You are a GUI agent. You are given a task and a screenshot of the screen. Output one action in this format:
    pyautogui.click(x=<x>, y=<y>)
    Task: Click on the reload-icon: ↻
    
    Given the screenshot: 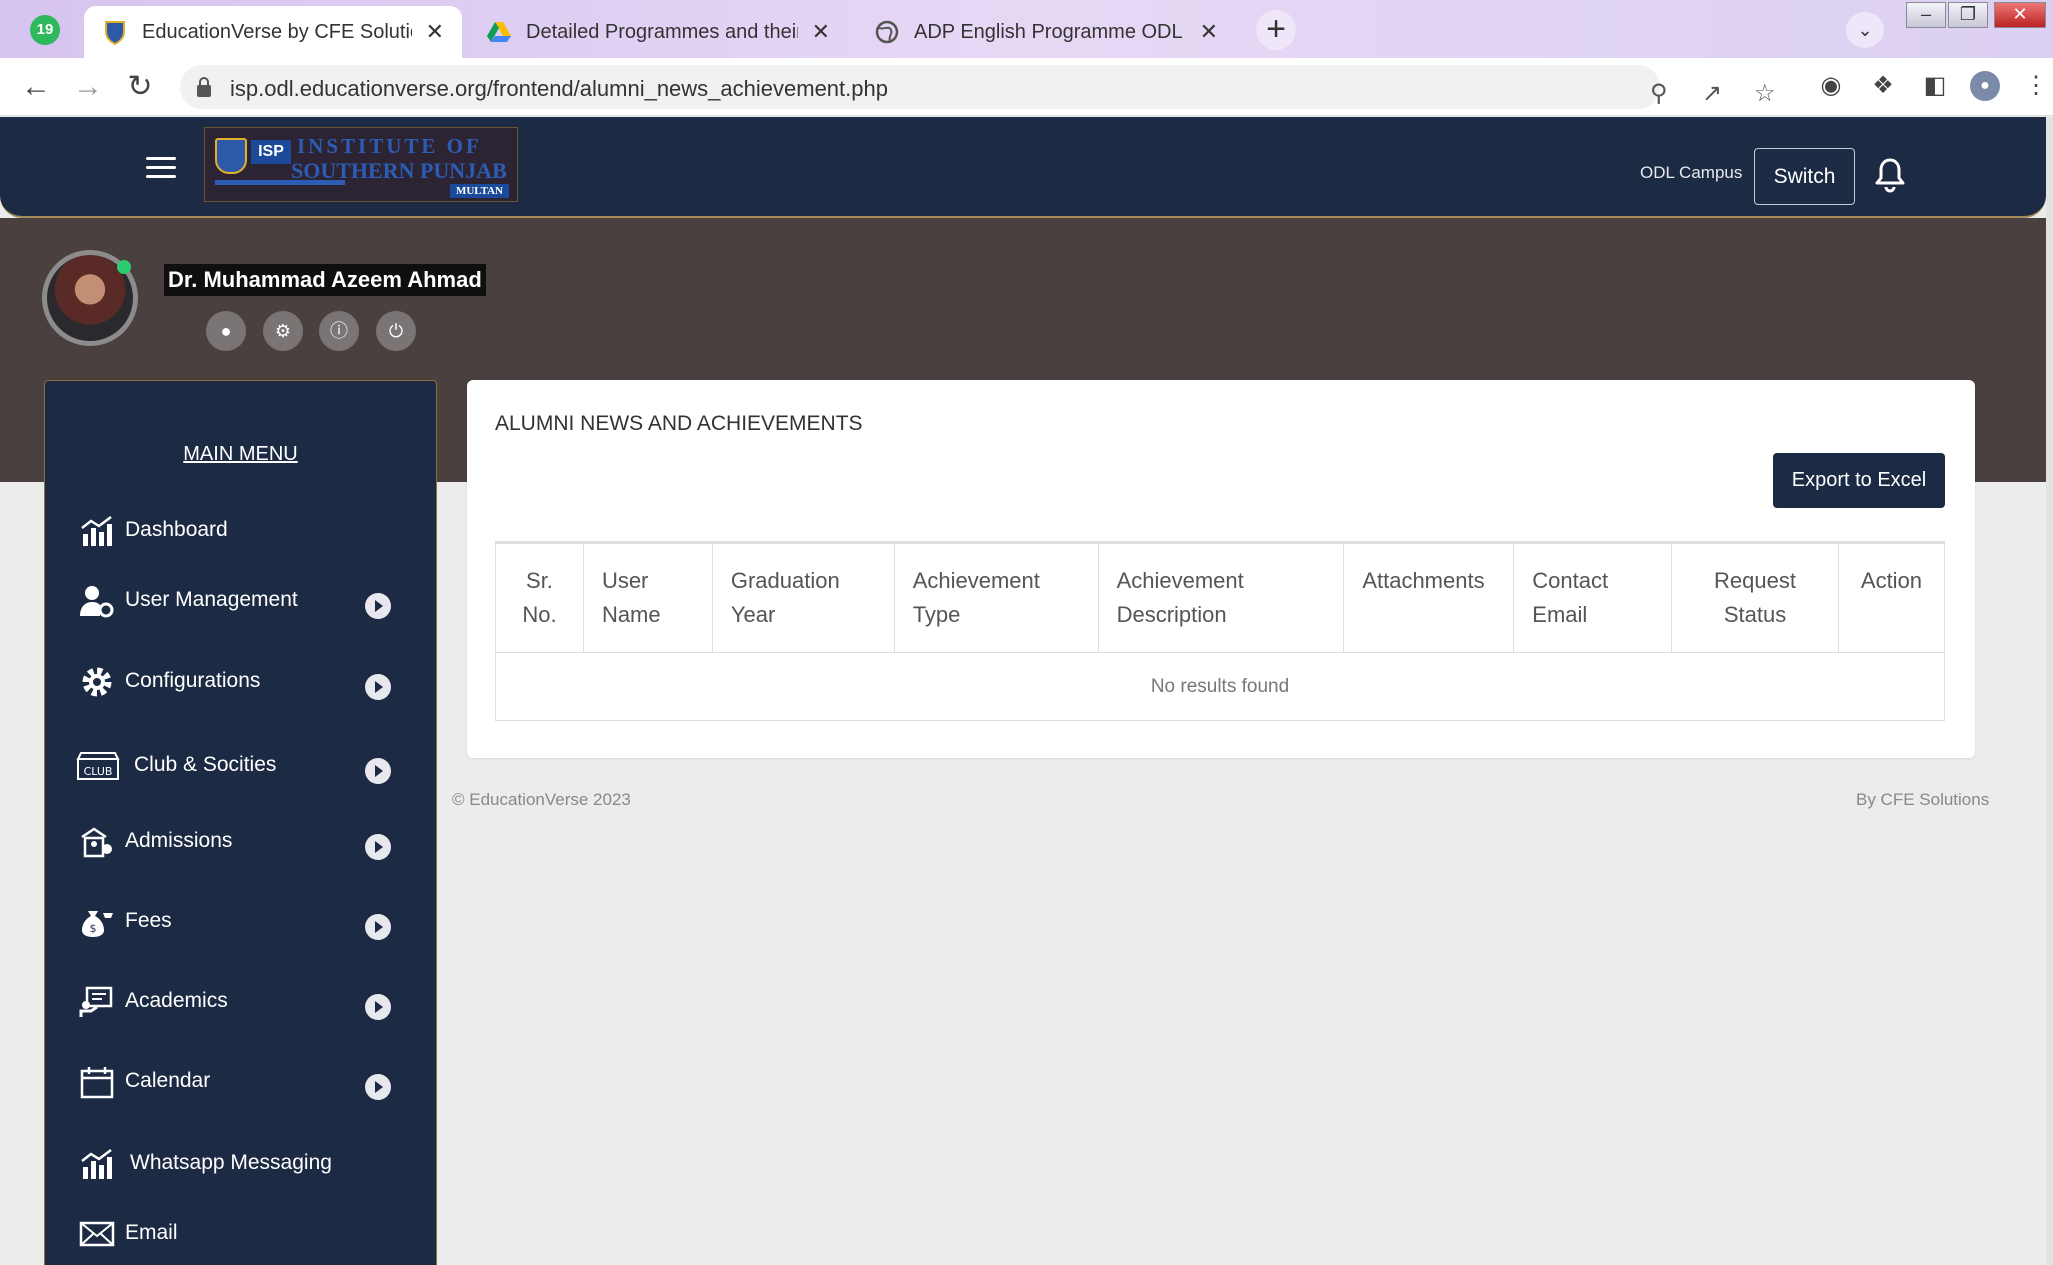 What is the action you would take?
    pyautogui.click(x=140, y=87)
    